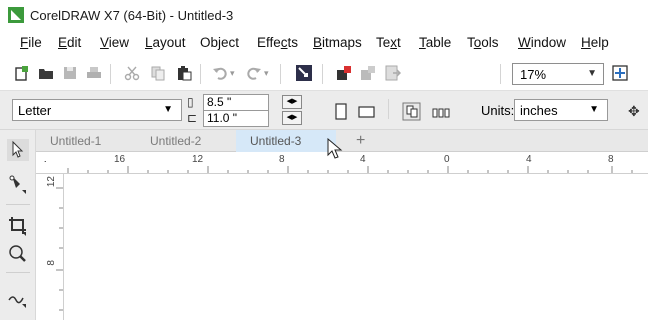 Image resolution: width=648 pixels, height=320 pixels. I want to click on menu-label-post: able, so click(438, 42).